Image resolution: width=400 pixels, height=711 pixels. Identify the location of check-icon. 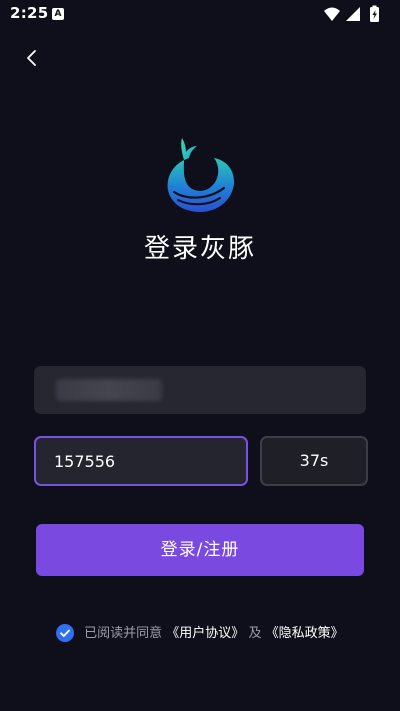
(65, 633).